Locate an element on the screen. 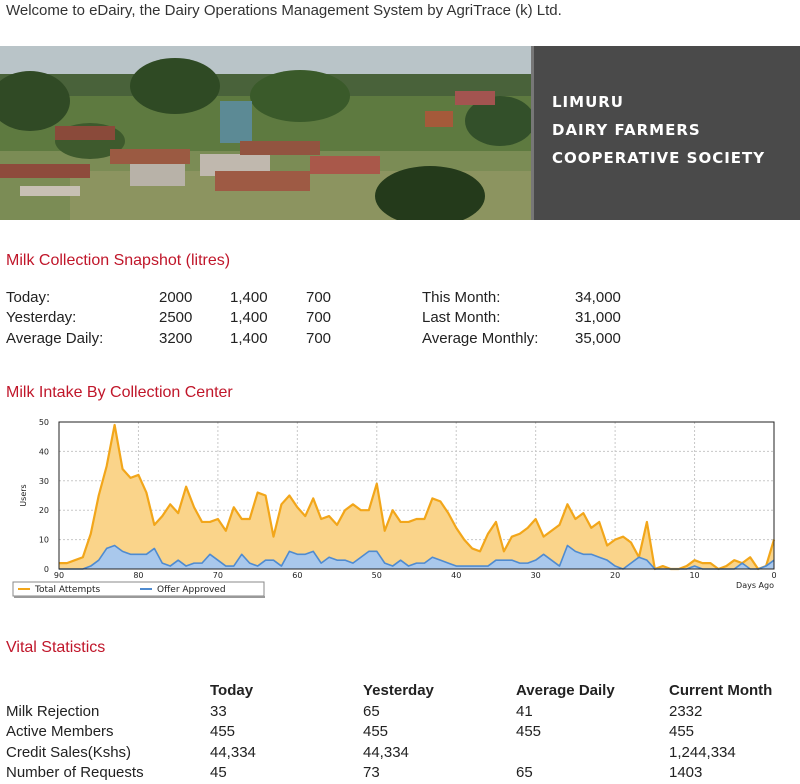 This screenshot has width=800, height=784. snapshot-label: Yesterday: is located at coordinates (41, 317).